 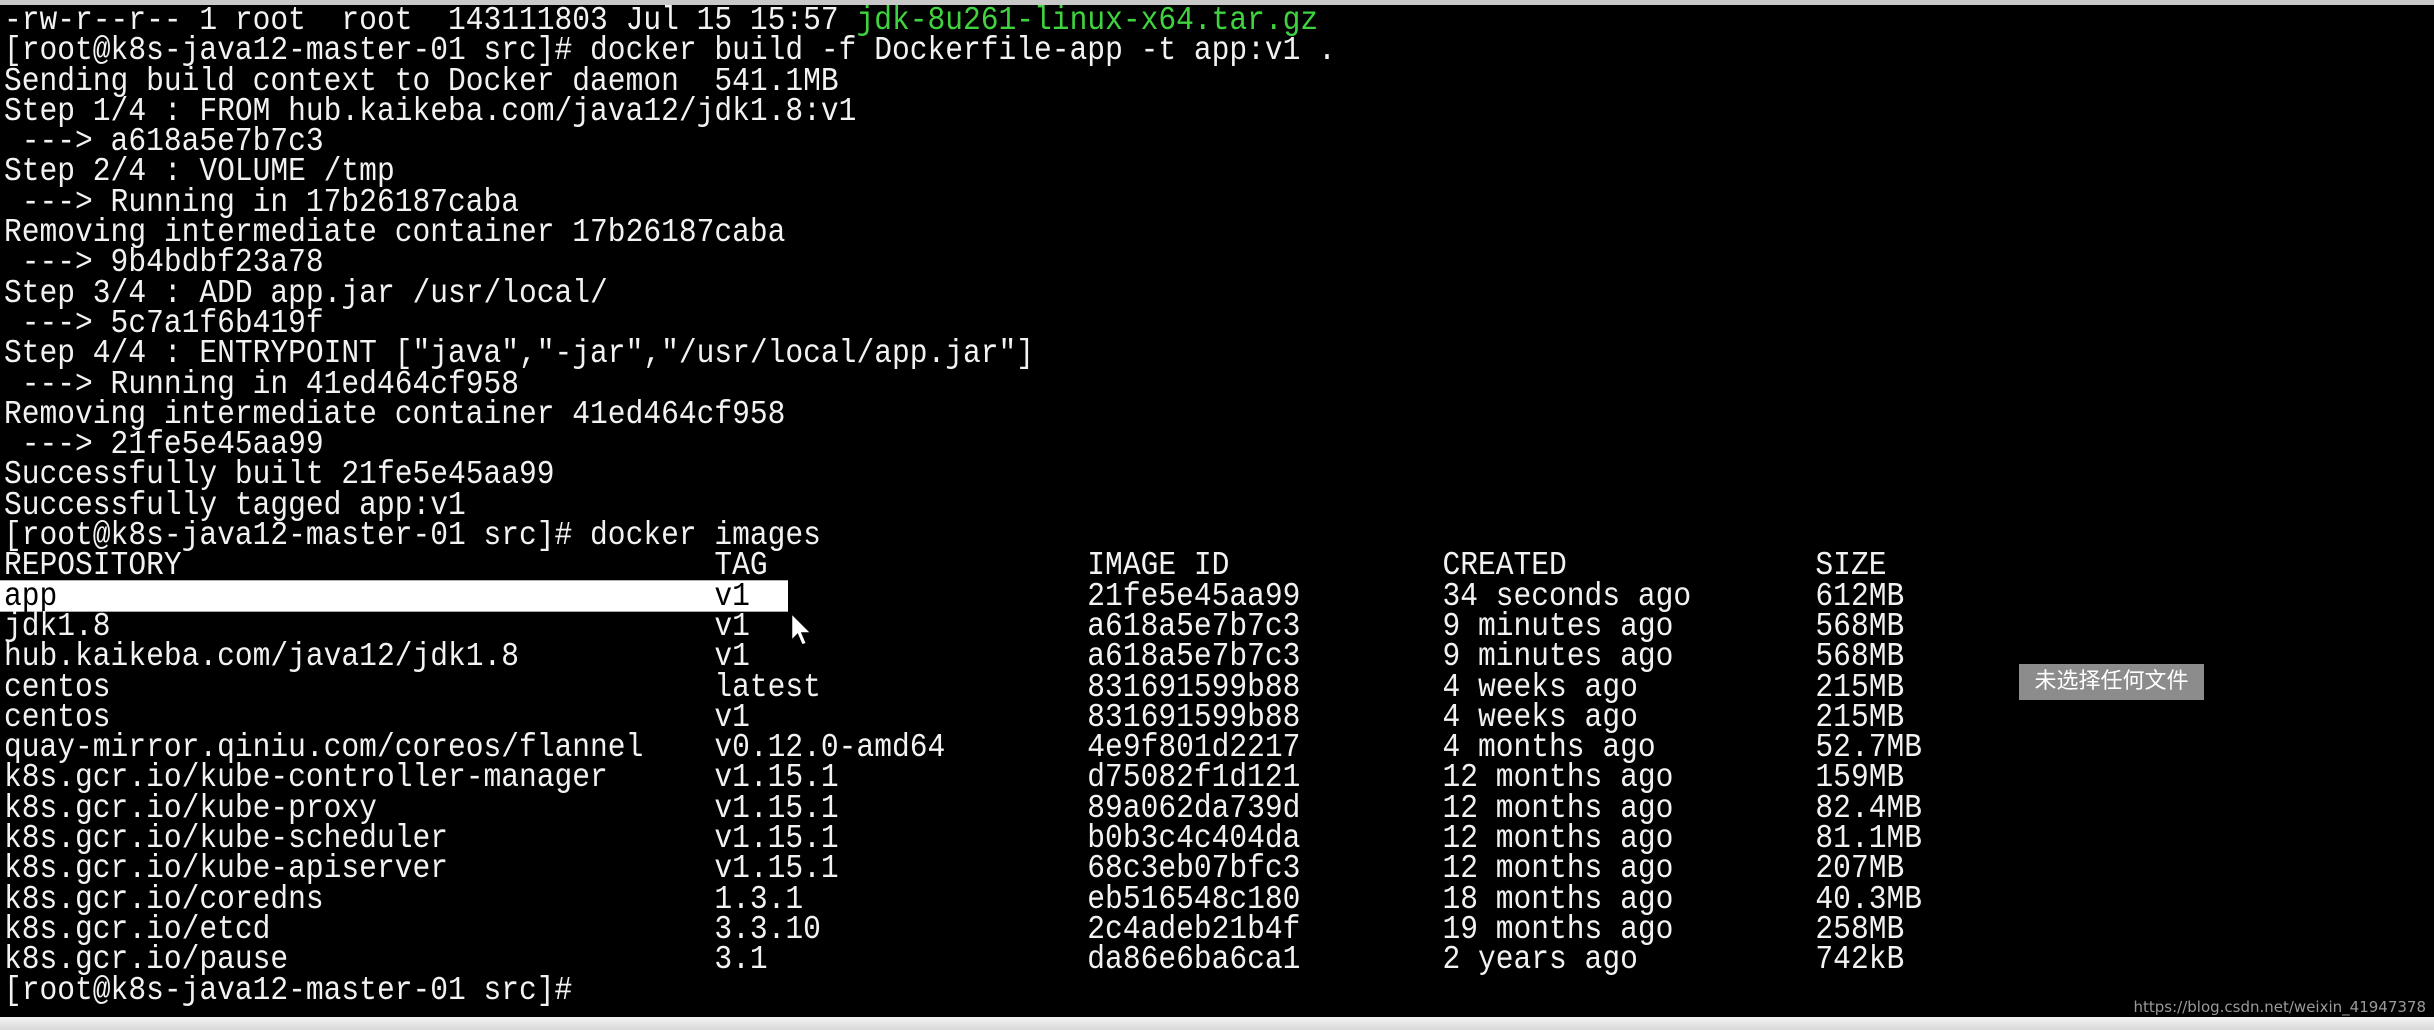 What do you see at coordinates (306, 292) in the screenshot?
I see `terminal-line: Step 3/4 : ADD app.jar /usr/local/` at bounding box center [306, 292].